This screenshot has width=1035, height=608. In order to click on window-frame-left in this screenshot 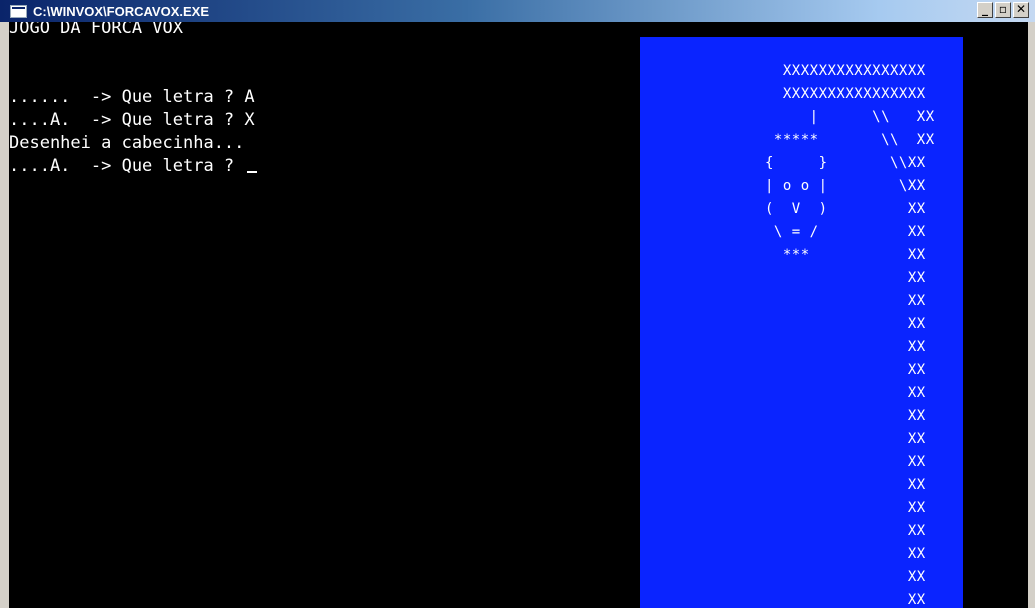, I will do `click(4, 315)`.